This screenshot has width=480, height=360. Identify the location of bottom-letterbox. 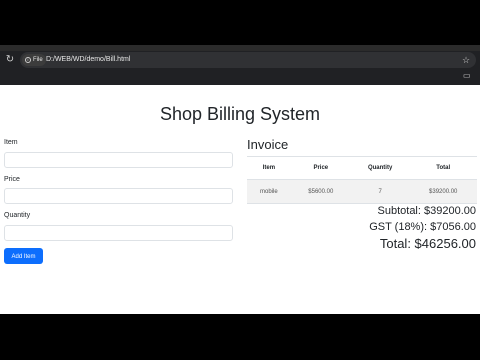
(240, 337).